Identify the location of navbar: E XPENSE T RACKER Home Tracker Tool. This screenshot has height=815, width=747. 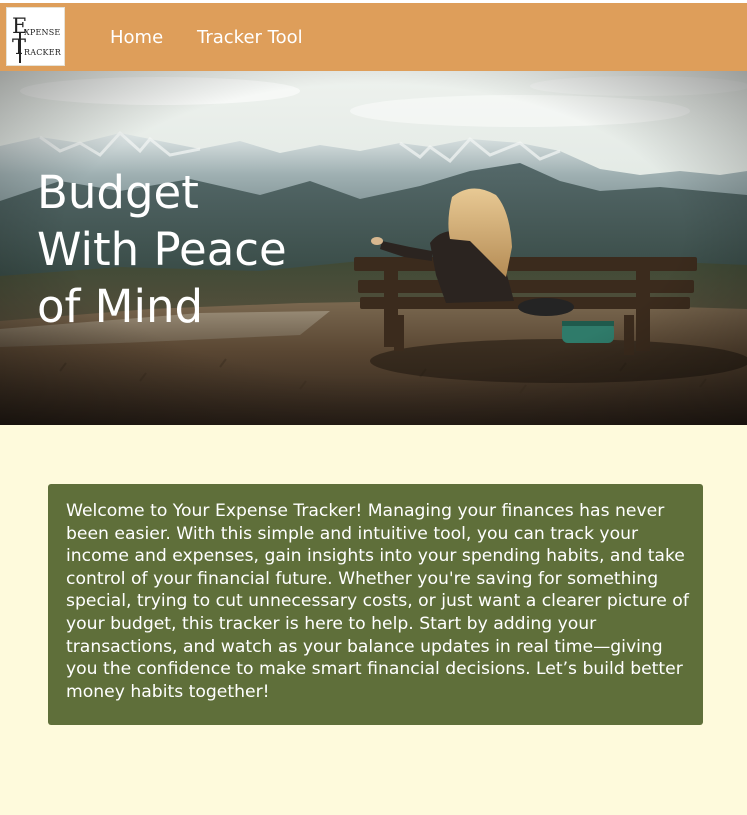
(373, 37).